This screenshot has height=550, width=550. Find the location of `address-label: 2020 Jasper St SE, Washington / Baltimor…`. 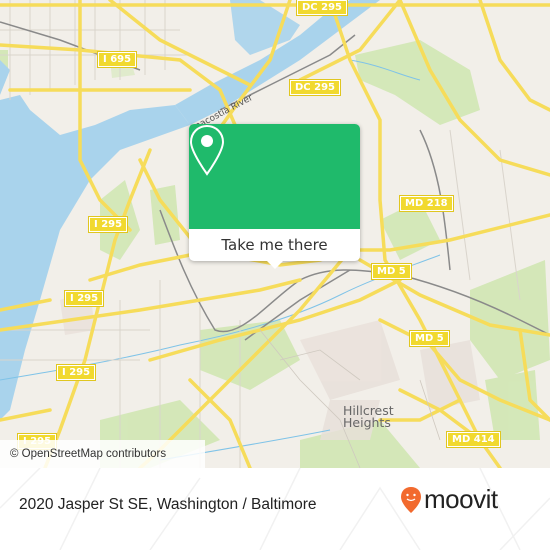

address-label: 2020 Jasper St SE, Washington / Baltimor… is located at coordinates (168, 504).